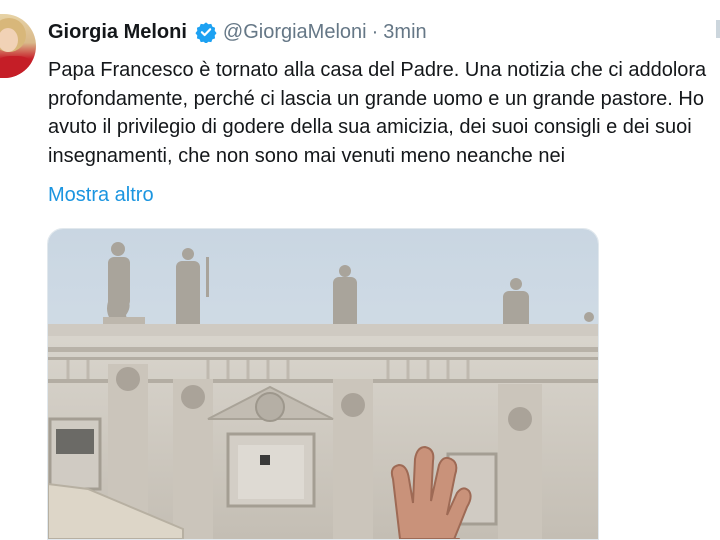 The height and width of the screenshot is (540, 720). Describe the element at coordinates (206, 32) in the screenshot. I see `verified-badge-icon` at that location.